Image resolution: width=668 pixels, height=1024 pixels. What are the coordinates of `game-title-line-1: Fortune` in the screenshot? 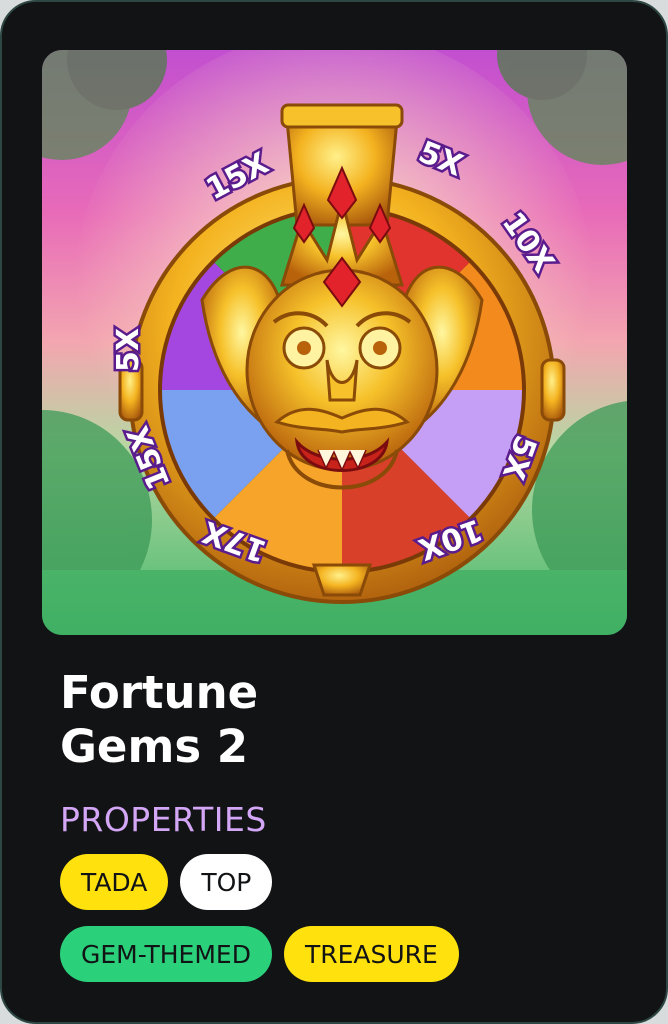 It's located at (159, 692).